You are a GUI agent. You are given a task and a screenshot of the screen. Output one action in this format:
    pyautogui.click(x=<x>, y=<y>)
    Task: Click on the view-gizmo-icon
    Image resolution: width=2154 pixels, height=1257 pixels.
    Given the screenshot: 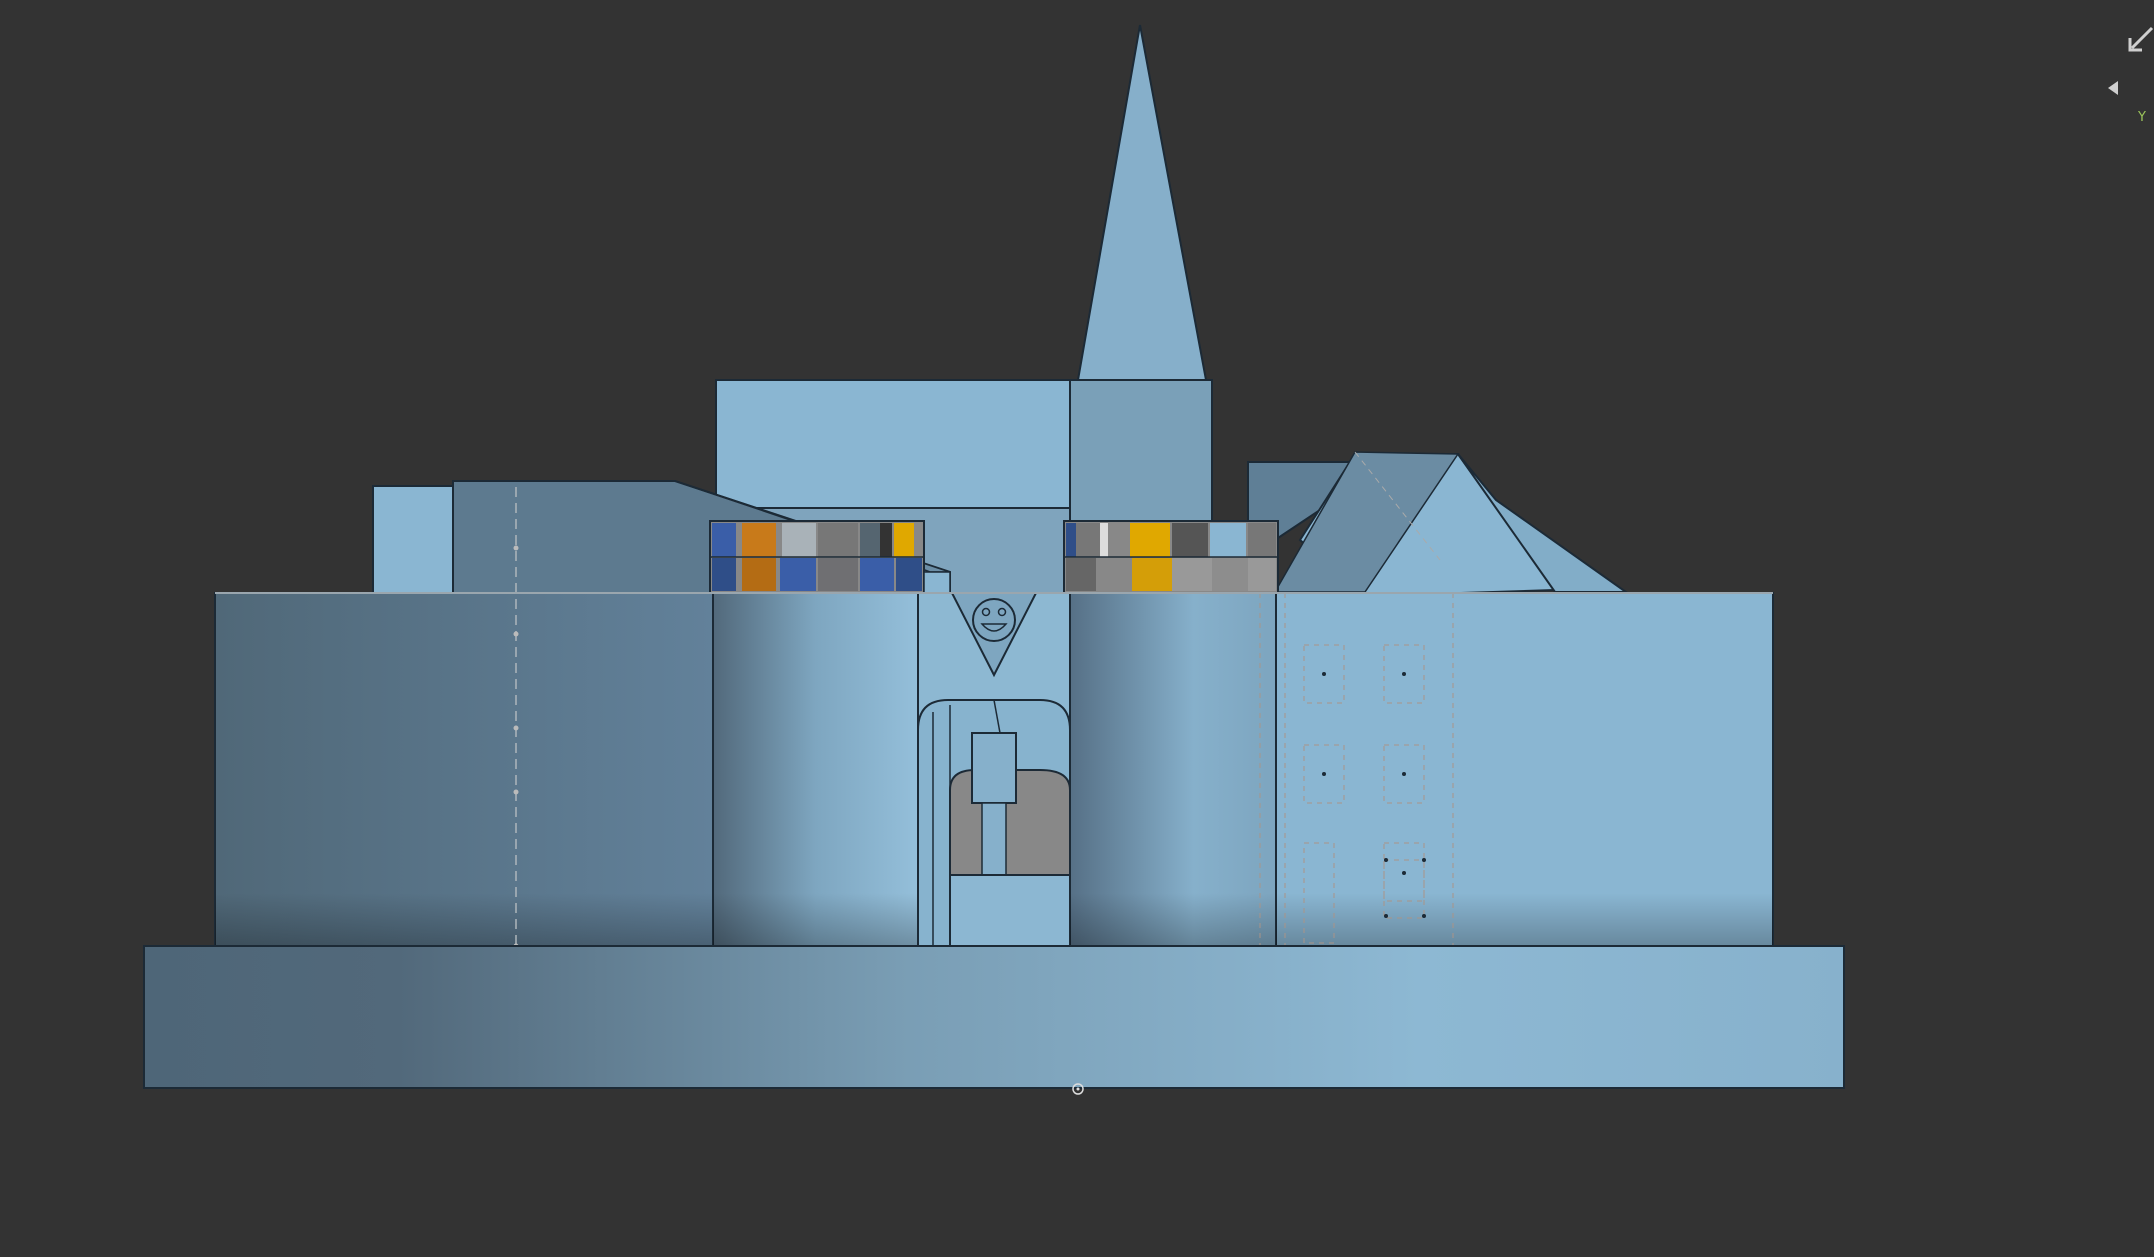 What is the action you would take?
    pyautogui.click(x=2136, y=38)
    